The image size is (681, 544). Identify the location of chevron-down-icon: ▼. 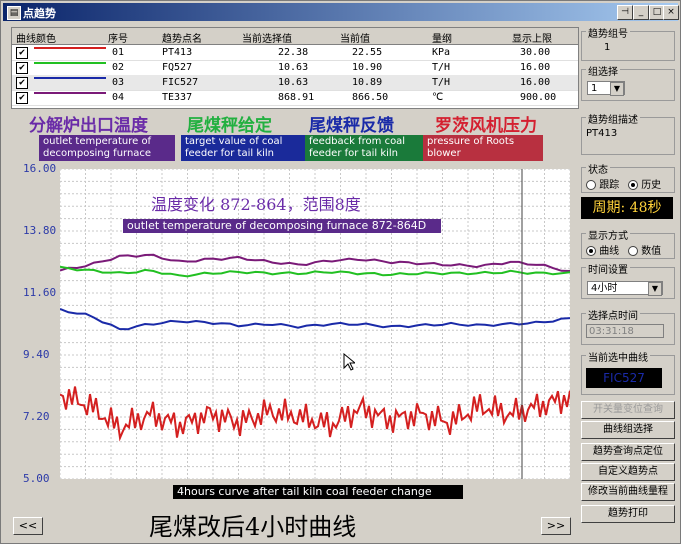
(617, 89).